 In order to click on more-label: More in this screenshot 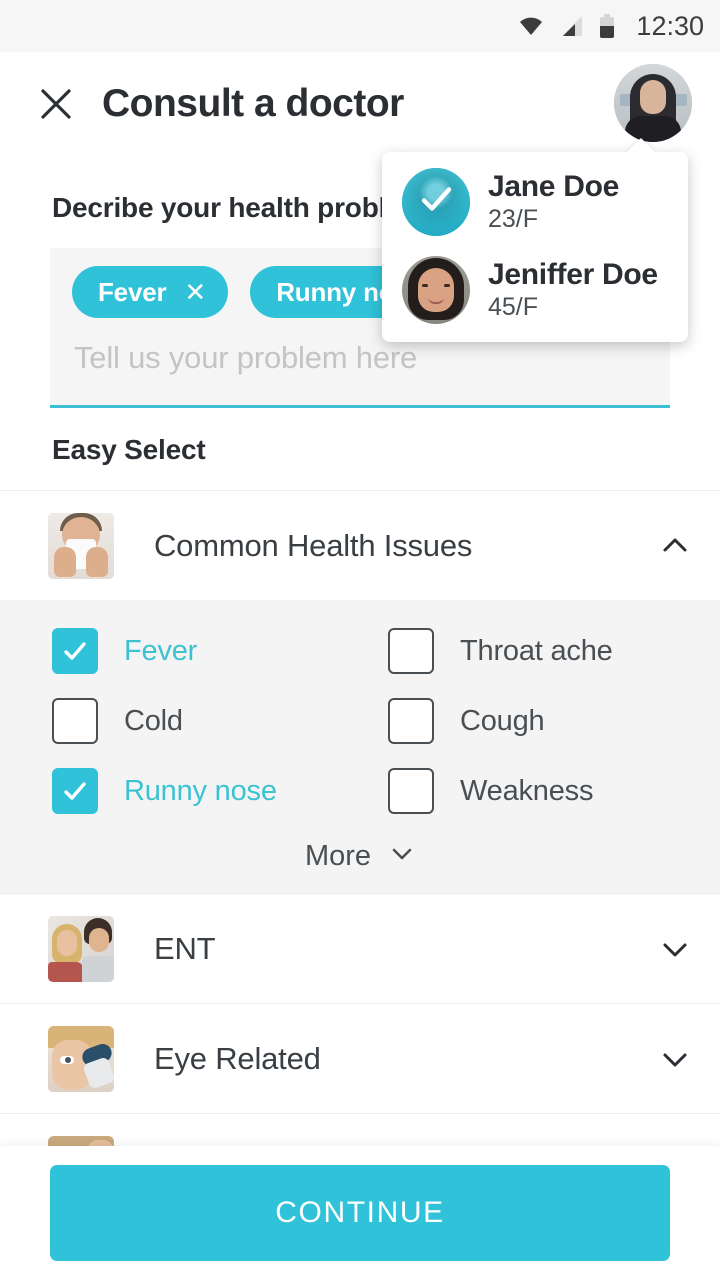, I will do `click(338, 856)`.